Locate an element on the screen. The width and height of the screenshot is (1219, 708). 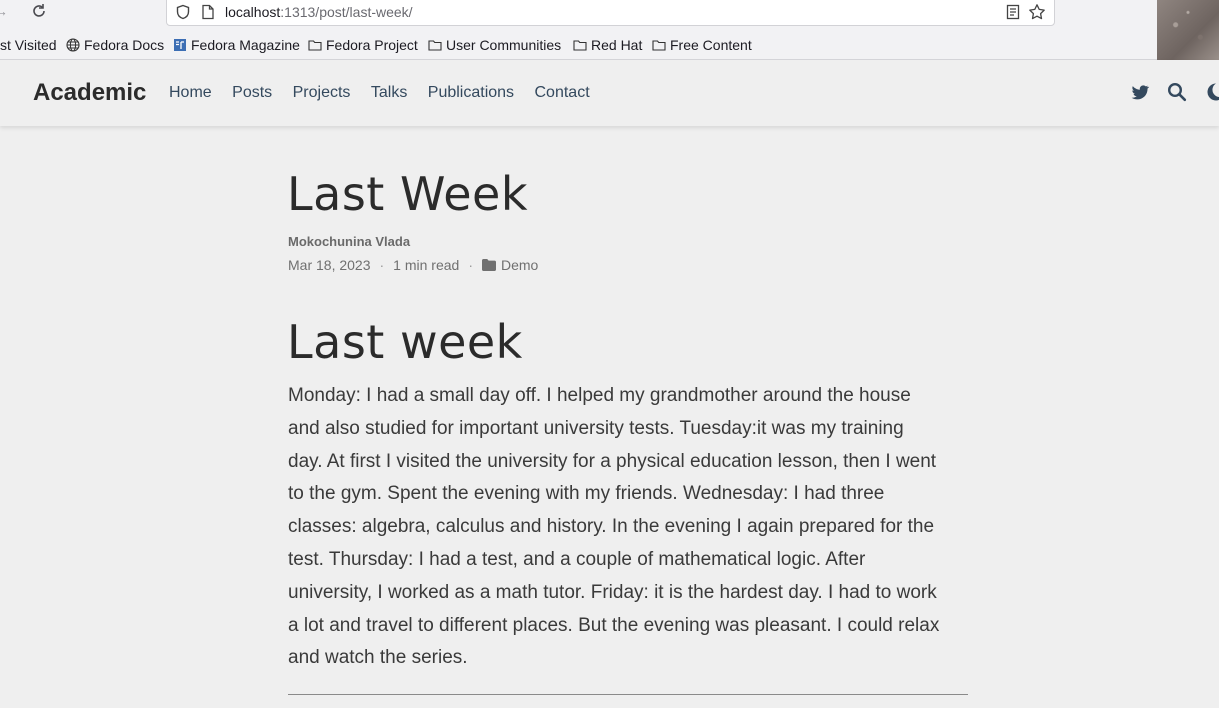
bookmark-label: Fedora Magazine is located at coordinates (245, 45).